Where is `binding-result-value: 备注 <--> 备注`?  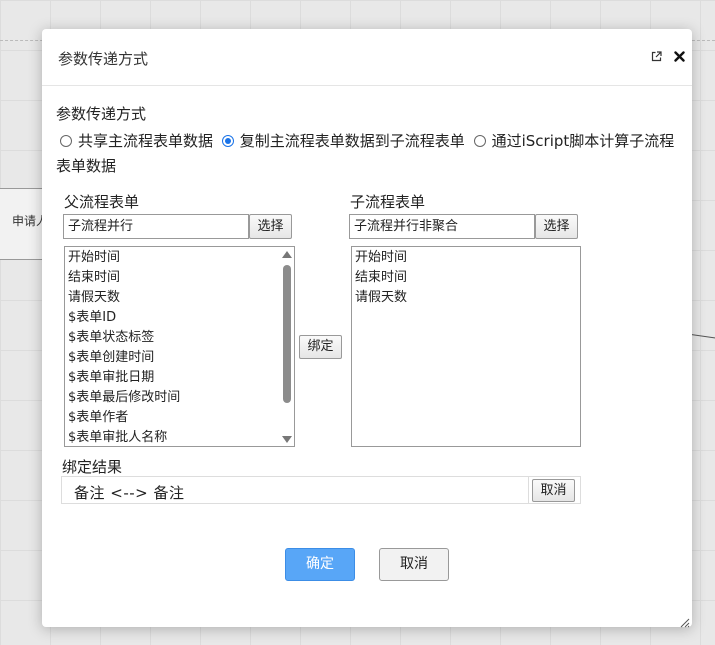 binding-result-value: 备注 <--> 备注 is located at coordinates (129, 493).